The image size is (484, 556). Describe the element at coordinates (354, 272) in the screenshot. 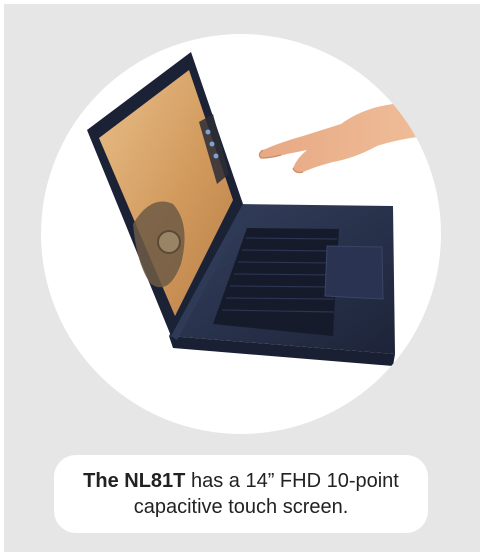

I see `touchpad` at that location.